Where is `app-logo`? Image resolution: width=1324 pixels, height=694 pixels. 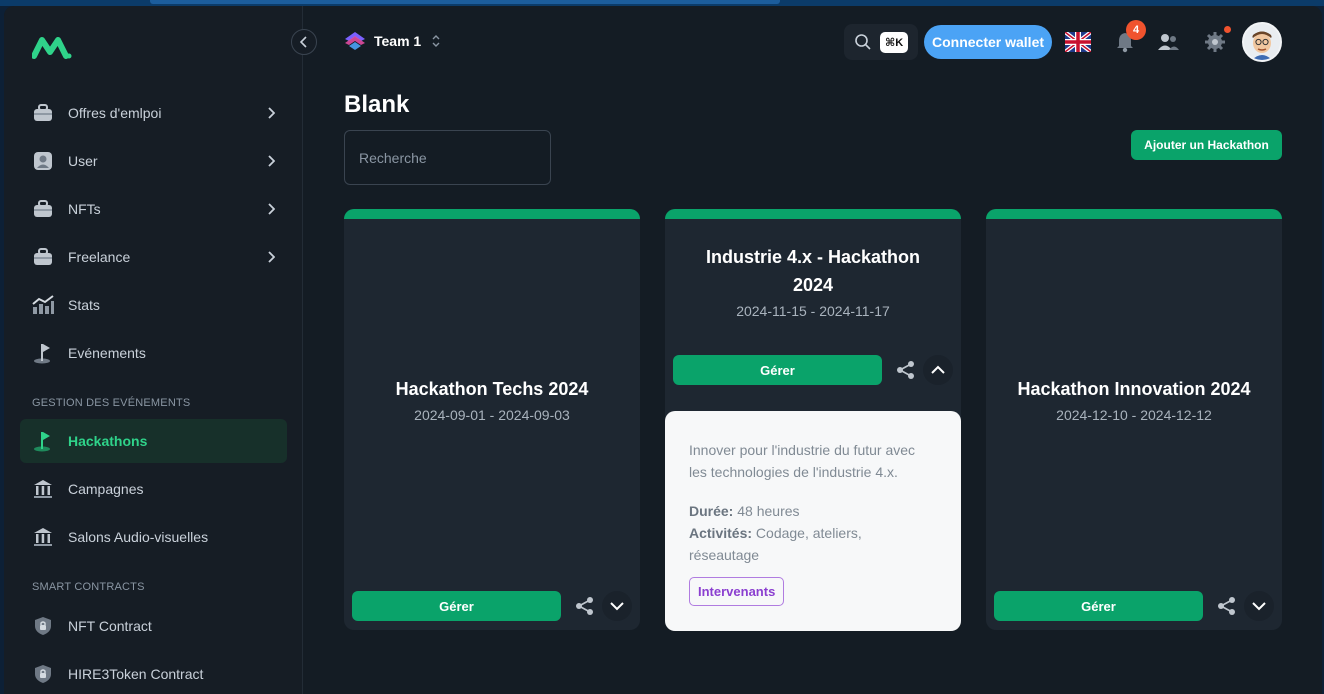
app-logo is located at coordinates (51, 47).